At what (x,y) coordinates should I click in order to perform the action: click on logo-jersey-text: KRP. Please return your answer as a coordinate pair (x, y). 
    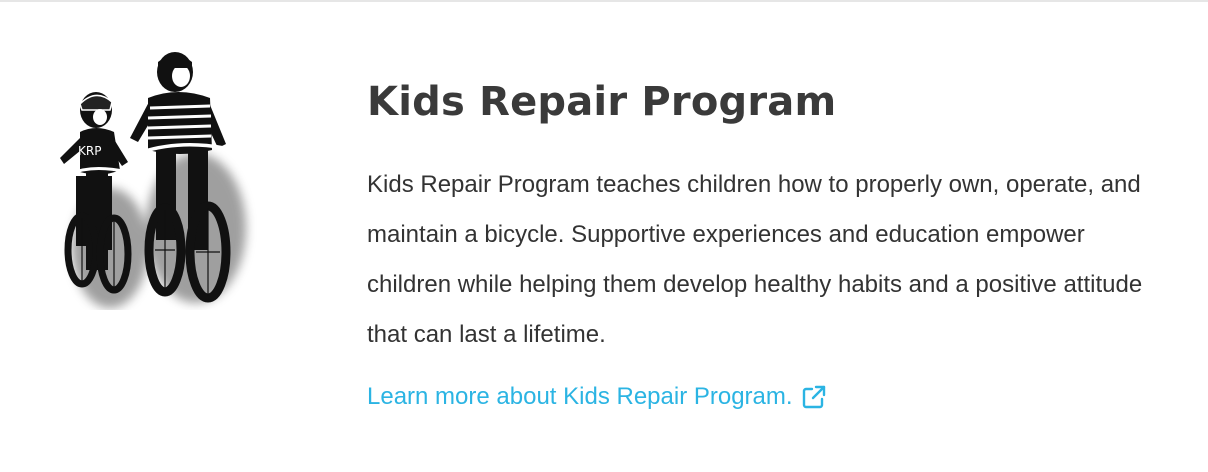
    Looking at the image, I should click on (89, 151).